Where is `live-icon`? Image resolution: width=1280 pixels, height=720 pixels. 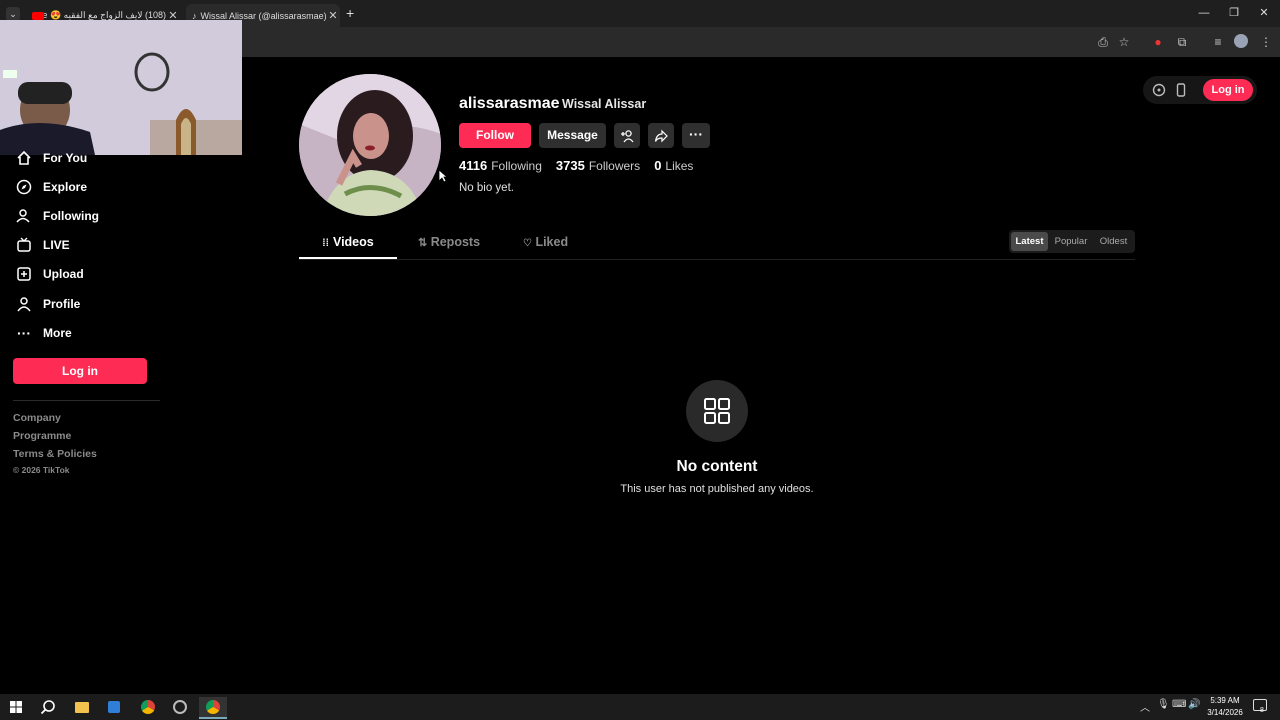 live-icon is located at coordinates (24, 245).